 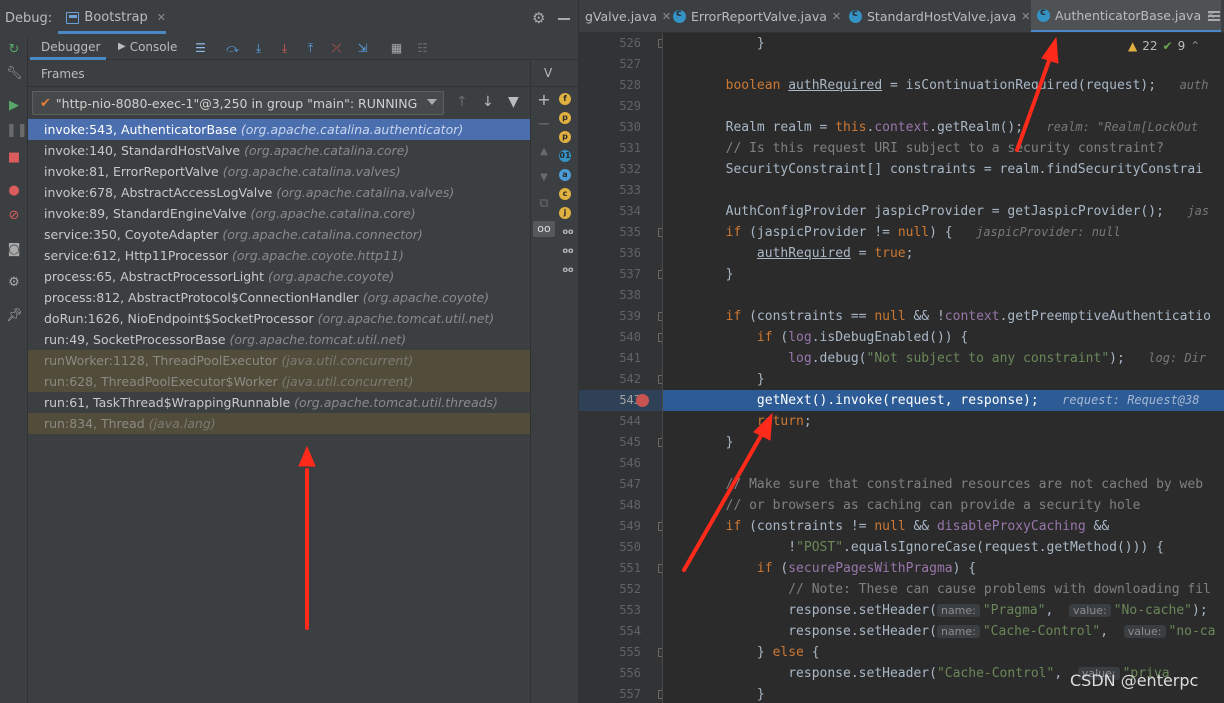 What do you see at coordinates (289, 19) in the screenshot?
I see `debug-header: Debug: Bootstrap ✕ ⚙` at bounding box center [289, 19].